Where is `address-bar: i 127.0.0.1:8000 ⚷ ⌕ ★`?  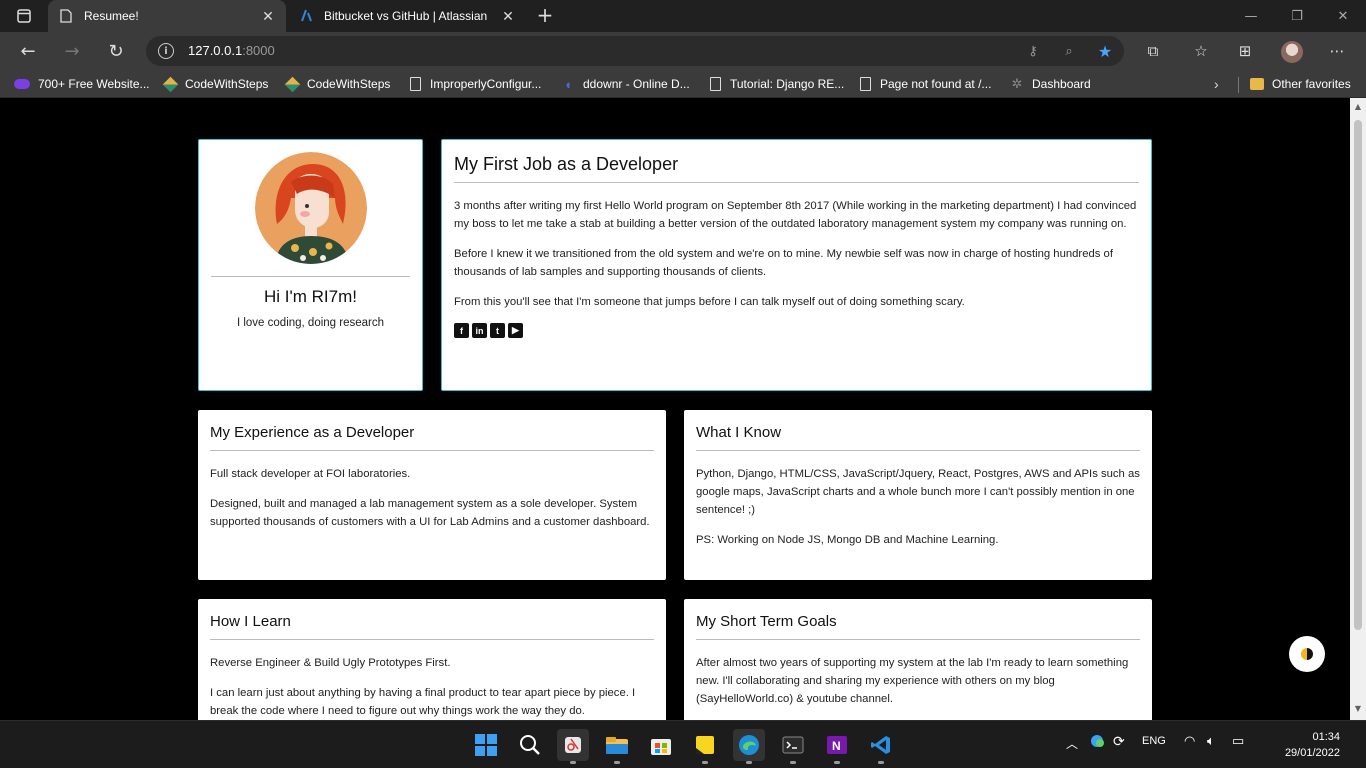
address-bar: i 127.0.0.1:8000 ⚷ ⌕ ★ is located at coordinates (635, 51).